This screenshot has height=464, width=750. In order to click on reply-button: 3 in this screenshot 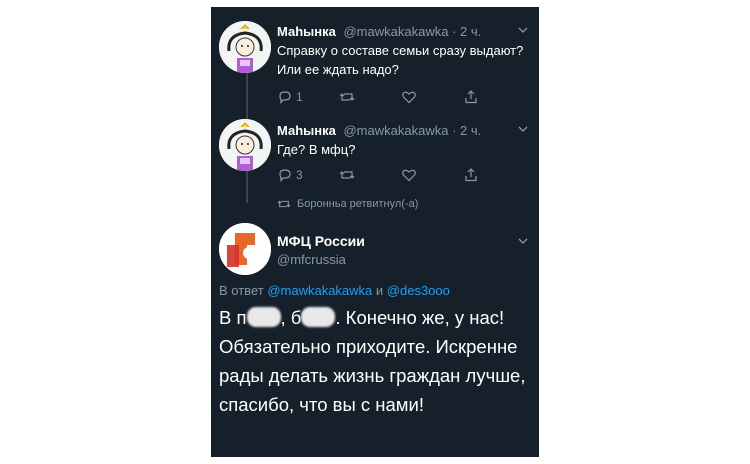, I will do `click(290, 175)`.